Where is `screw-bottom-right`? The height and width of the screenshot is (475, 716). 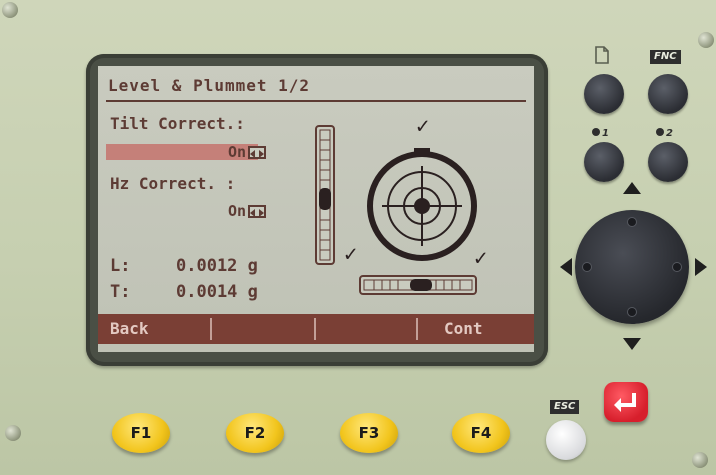
screw-bottom-right is located at coordinates (700, 460).